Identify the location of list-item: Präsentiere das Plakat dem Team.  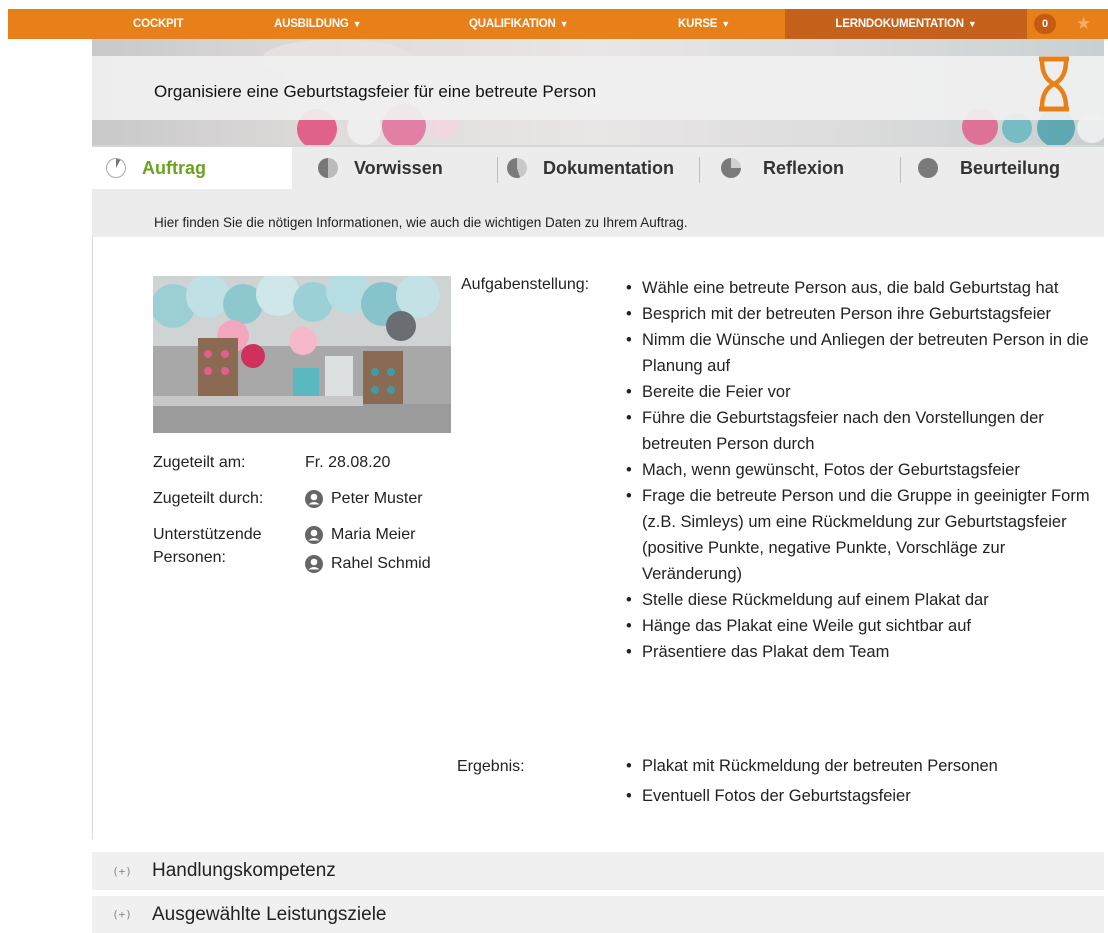
(865, 652).